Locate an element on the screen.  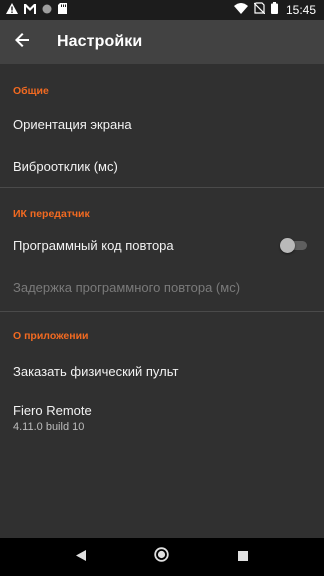
gmail-icon is located at coordinates (30, 10).